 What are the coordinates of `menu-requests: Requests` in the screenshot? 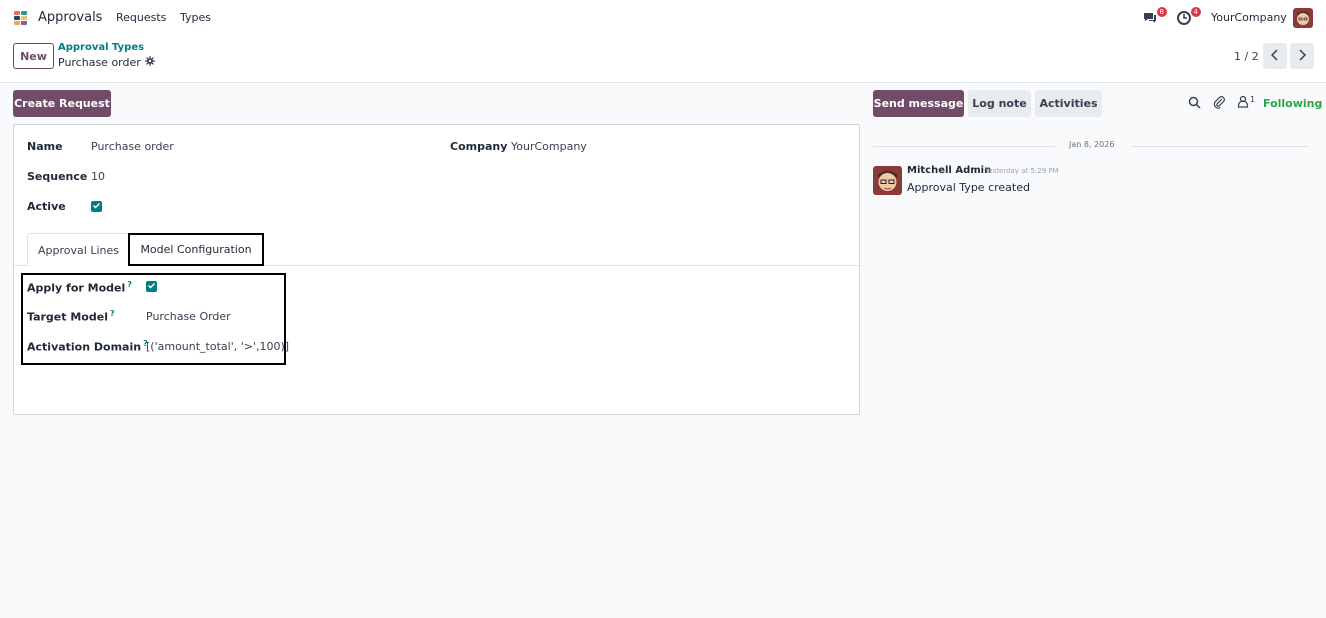 It's located at (141, 17).